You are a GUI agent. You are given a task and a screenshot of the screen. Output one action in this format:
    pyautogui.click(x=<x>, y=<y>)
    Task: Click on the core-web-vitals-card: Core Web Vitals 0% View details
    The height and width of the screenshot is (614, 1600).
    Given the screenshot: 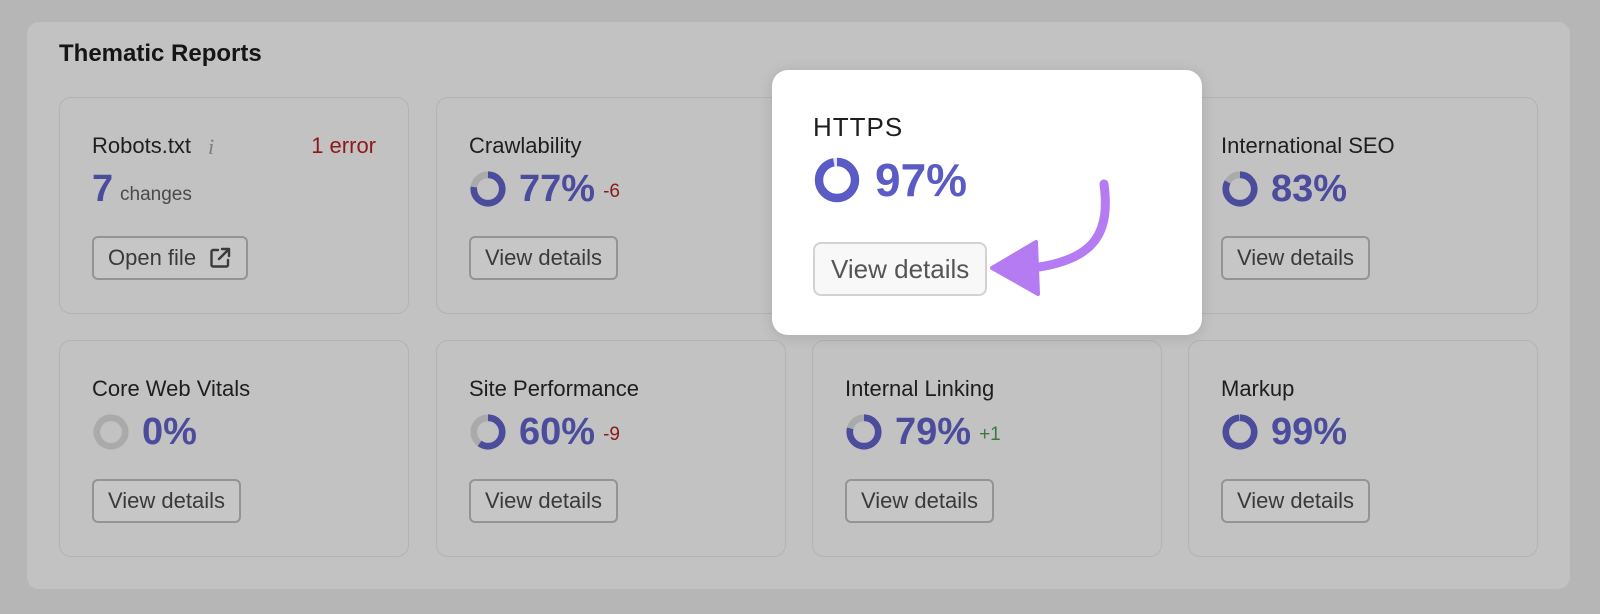 What is the action you would take?
    pyautogui.click(x=234, y=448)
    